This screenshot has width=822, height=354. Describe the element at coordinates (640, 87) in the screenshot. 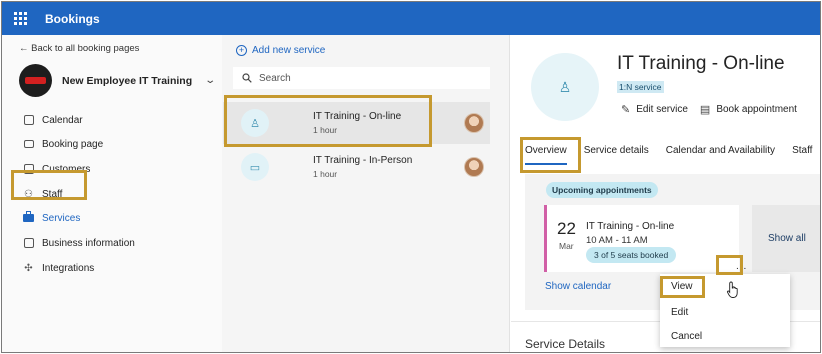

I see `service-type-badge: 1:N service` at that location.